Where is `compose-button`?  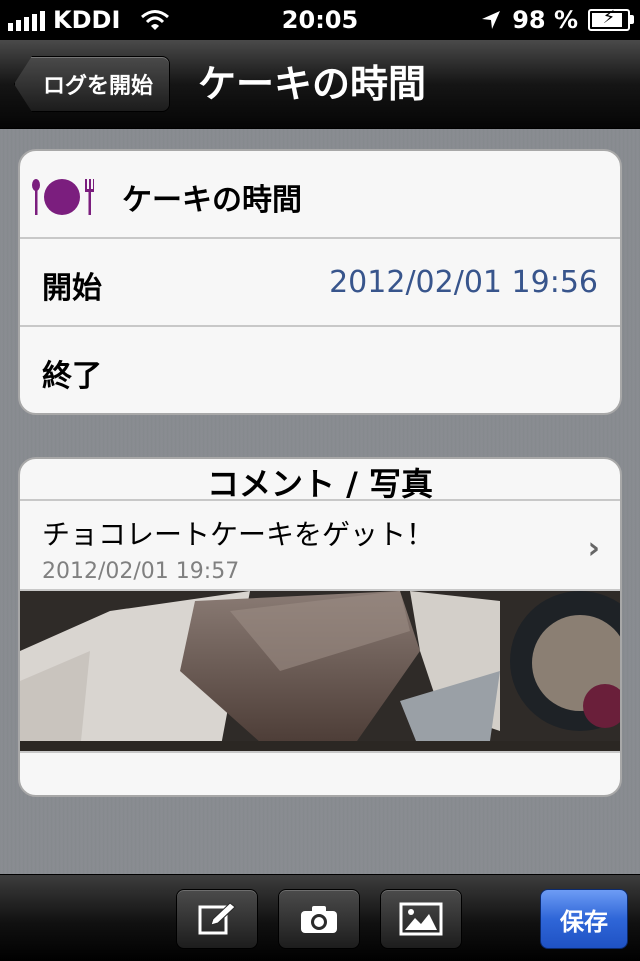 compose-button is located at coordinates (217, 919).